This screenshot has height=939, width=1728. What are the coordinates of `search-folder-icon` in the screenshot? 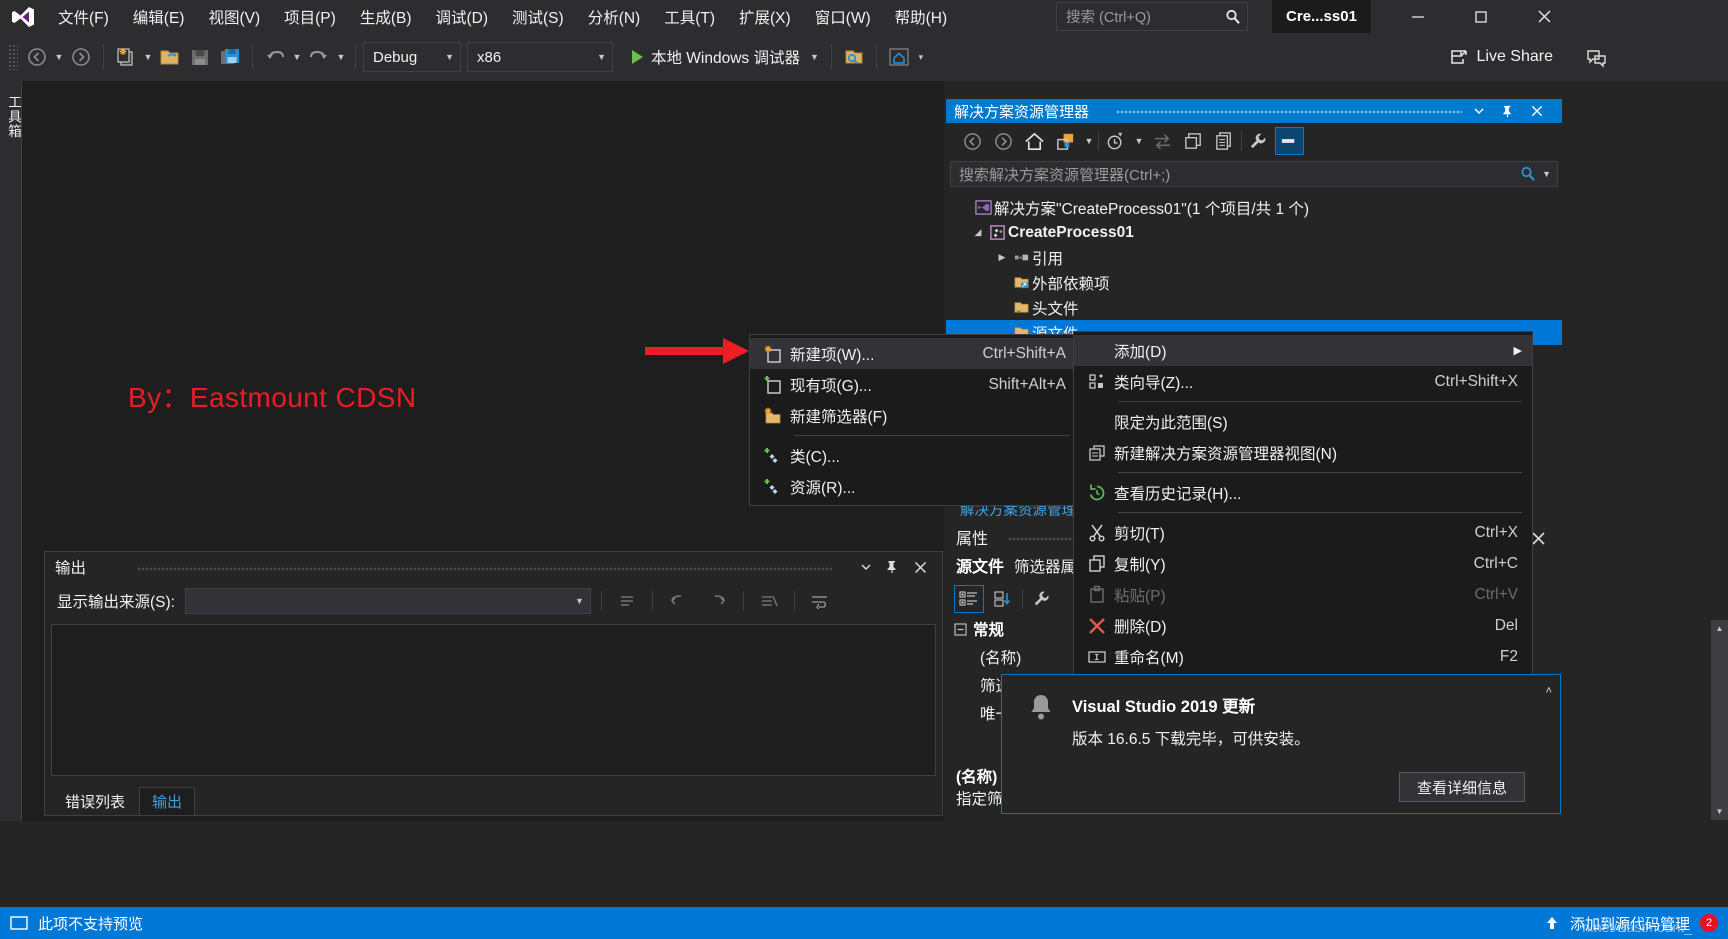 It's located at (854, 57).